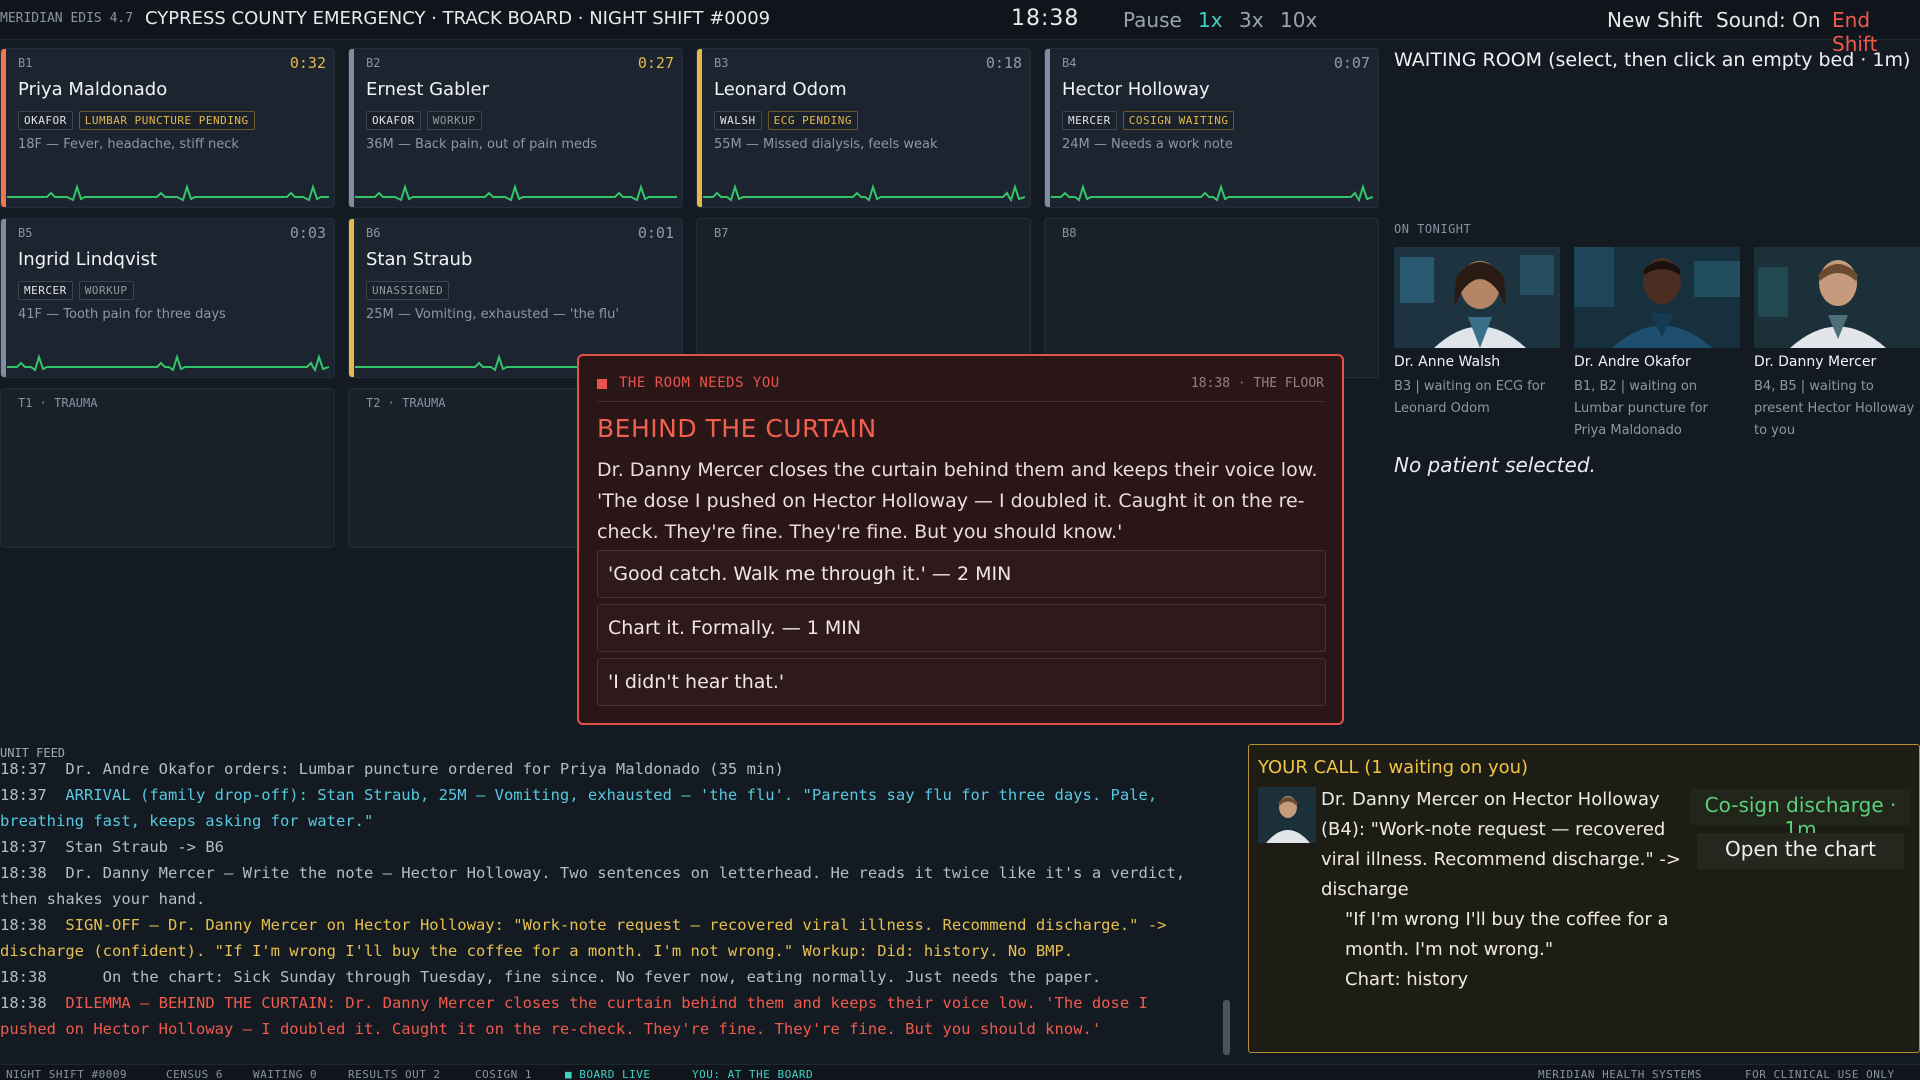 The height and width of the screenshot is (1080, 1920). Describe the element at coordinates (1298, 20) in the screenshot. I see `speed-10x-button: 10x` at that location.